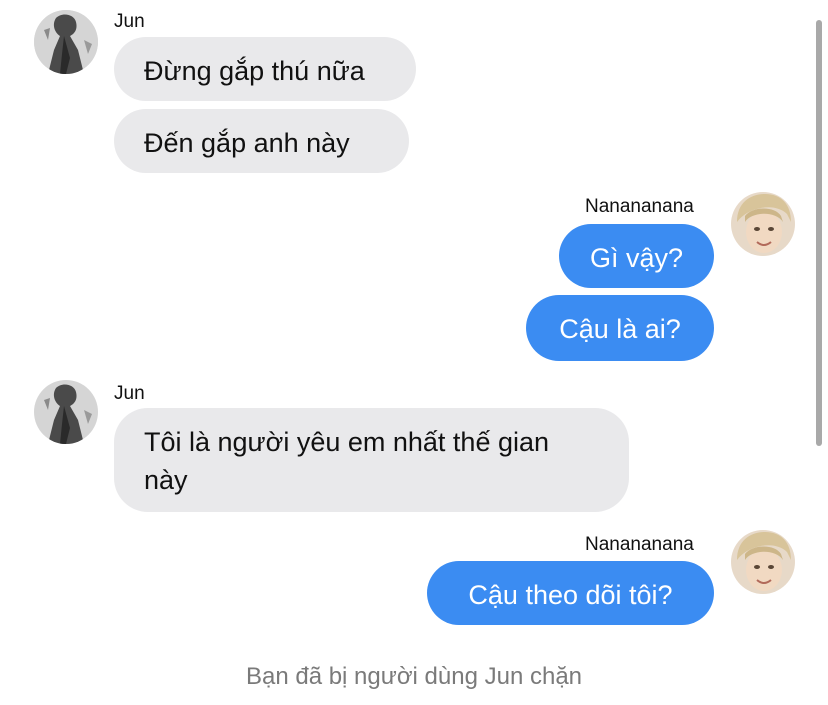 This screenshot has width=828, height=705. I want to click on message-bubble-outgoing: Cậu theo dõi tôi?, so click(570, 593).